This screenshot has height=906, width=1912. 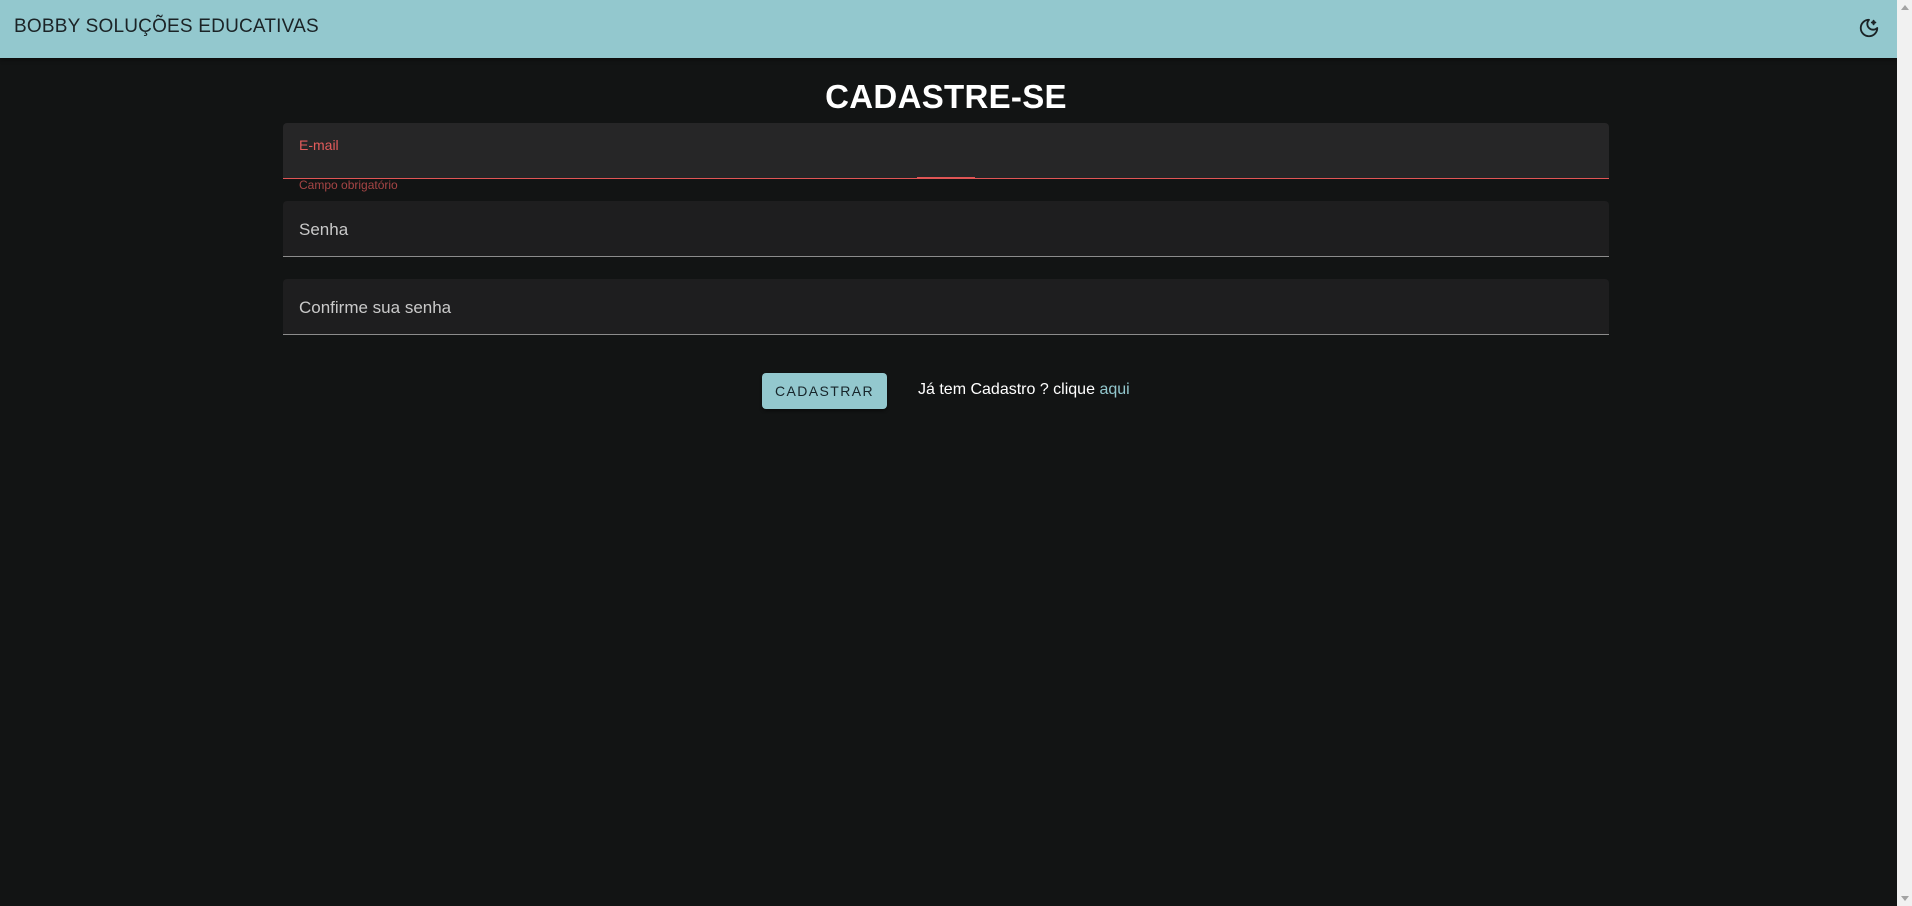 What do you see at coordinates (1905, 898) in the screenshot?
I see `scroll-down-arrow-icon` at bounding box center [1905, 898].